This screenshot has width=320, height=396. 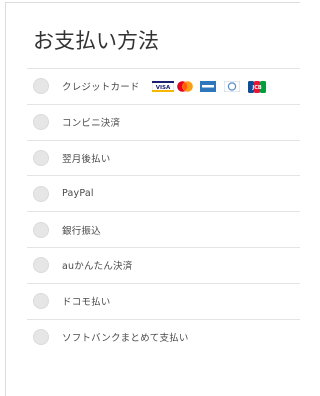 I want to click on payment-option-label: コンビニ決済, so click(x=91, y=124).